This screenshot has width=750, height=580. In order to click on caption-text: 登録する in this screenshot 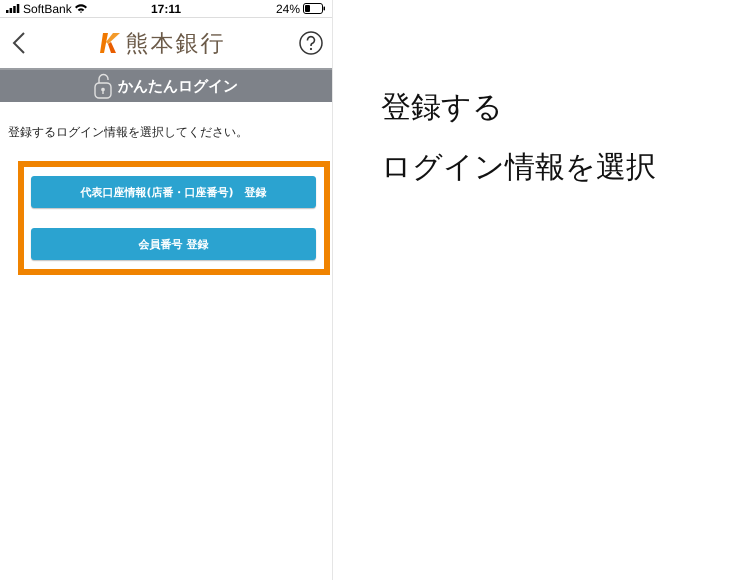, I will do `click(442, 108)`.